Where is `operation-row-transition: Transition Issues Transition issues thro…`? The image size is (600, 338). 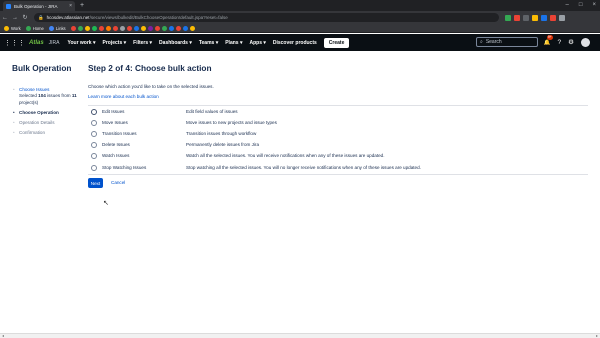 operation-row-transition: Transition Issues Transition issues thro… is located at coordinates (338, 133).